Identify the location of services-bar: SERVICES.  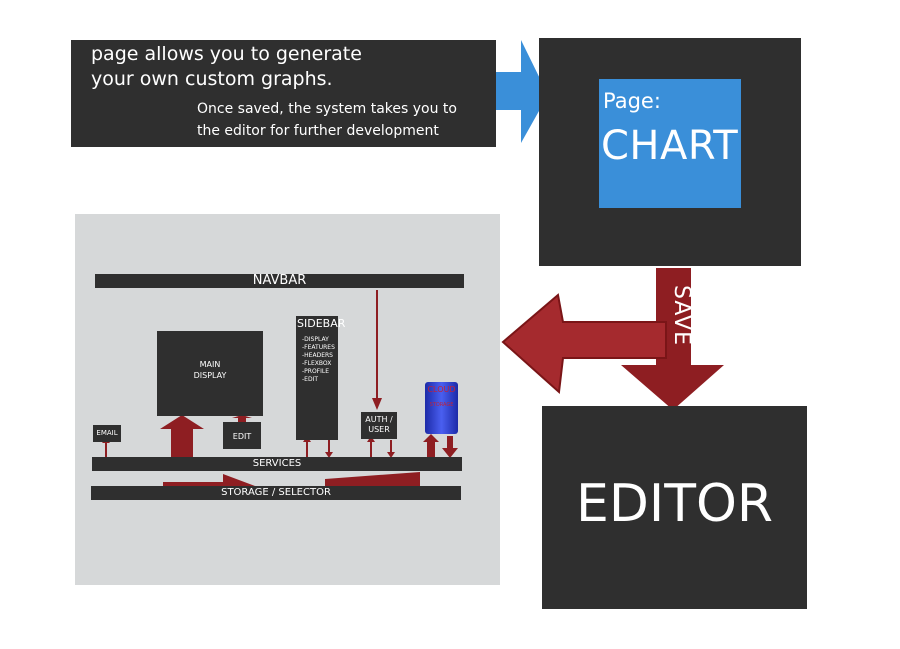
(277, 464).